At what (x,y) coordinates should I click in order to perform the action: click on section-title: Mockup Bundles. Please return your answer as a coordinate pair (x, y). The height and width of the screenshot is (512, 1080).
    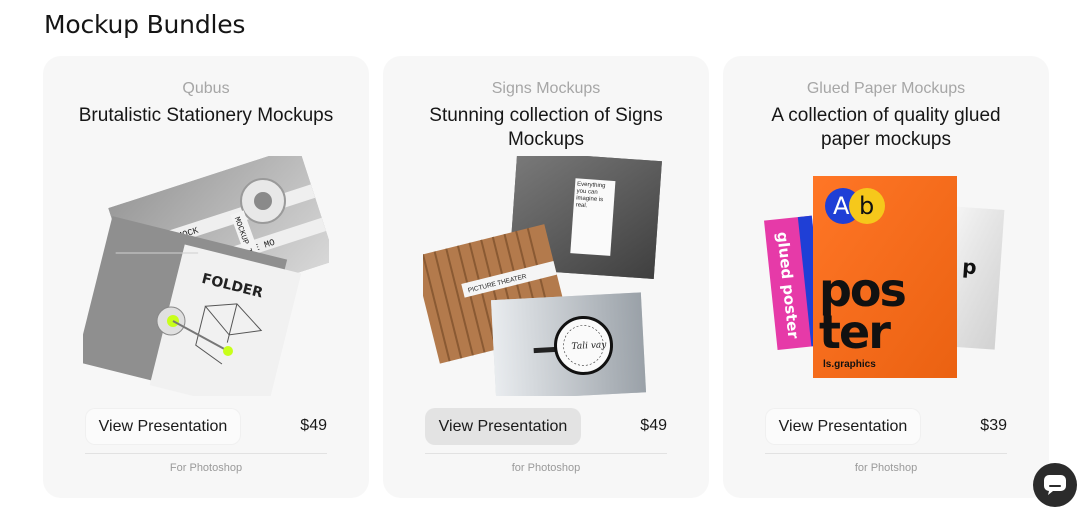
    Looking at the image, I should click on (145, 24).